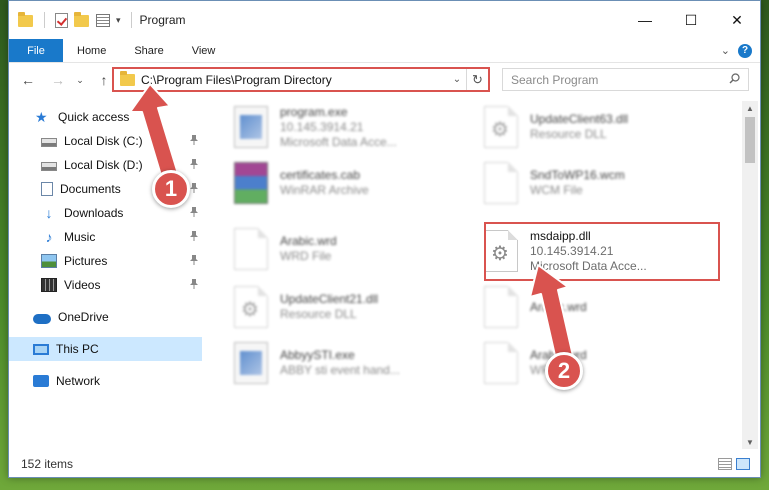  Describe the element at coordinates (94, 117) in the screenshot. I see `sidebar-item-label: Quick access` at that location.